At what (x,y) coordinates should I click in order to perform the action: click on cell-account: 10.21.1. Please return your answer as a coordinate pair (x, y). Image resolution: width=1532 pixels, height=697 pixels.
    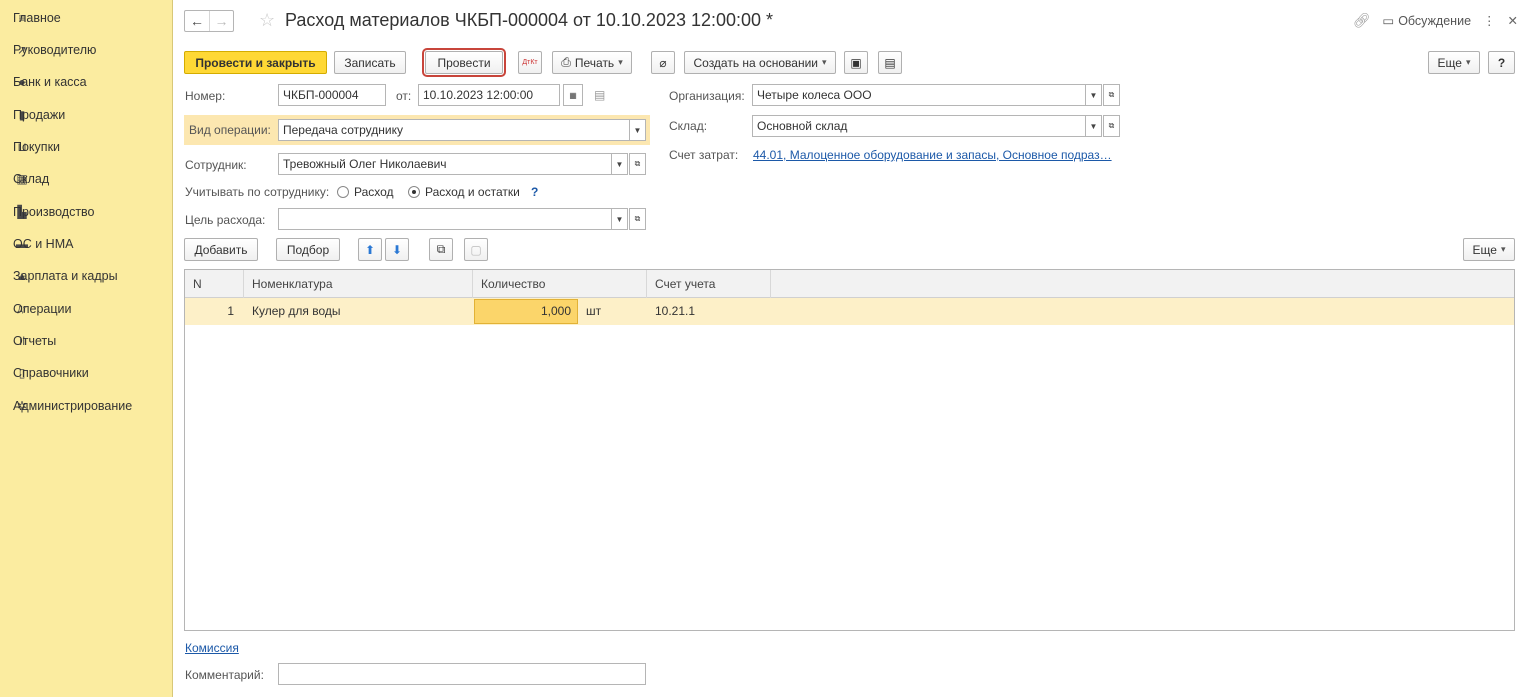
    Looking at the image, I should click on (709, 311).